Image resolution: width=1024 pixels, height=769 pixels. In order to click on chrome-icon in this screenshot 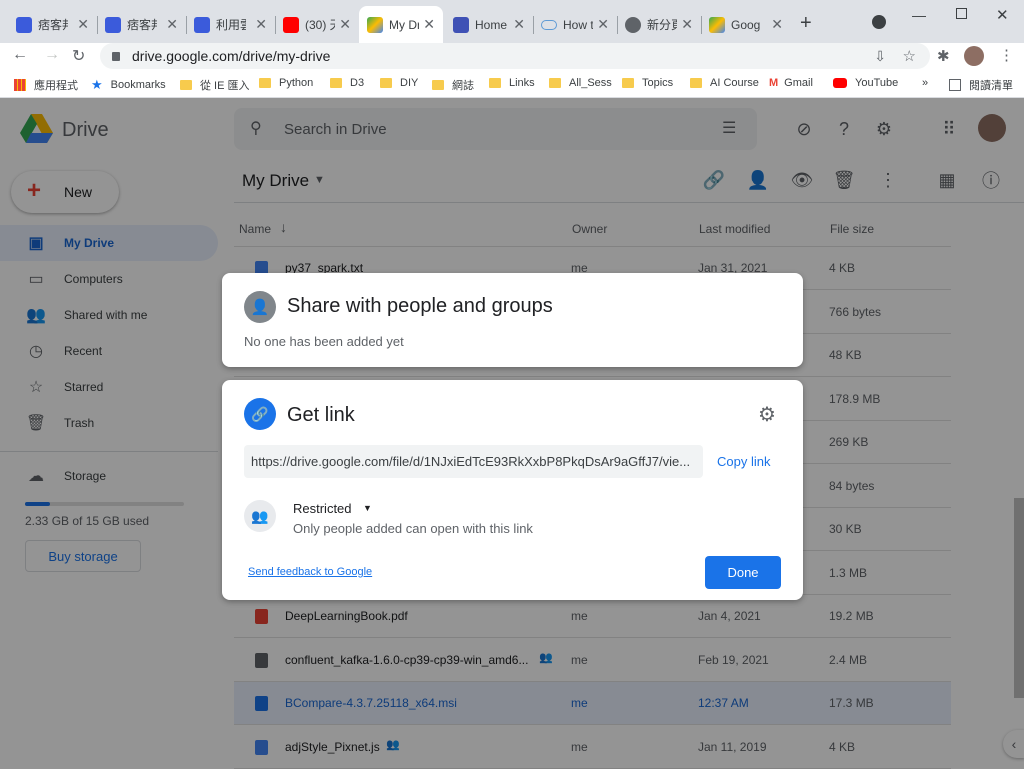, I will do `click(633, 24)`.